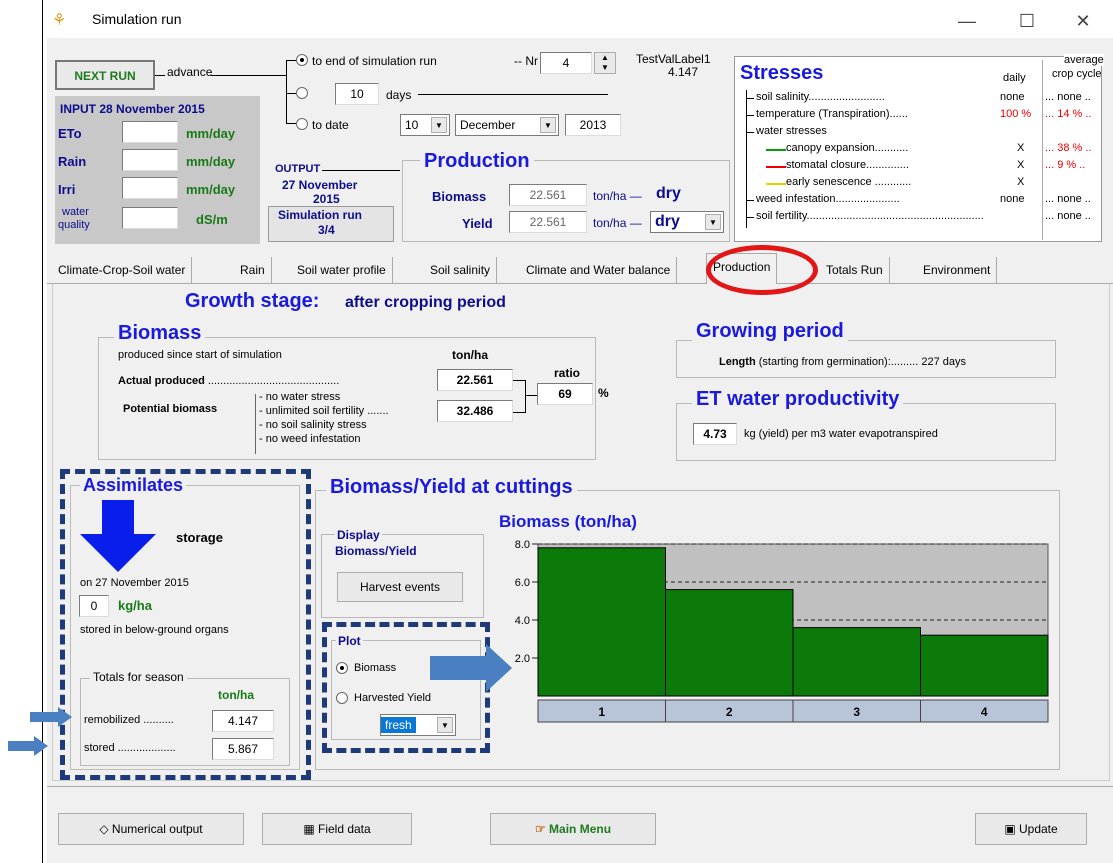 This screenshot has height=863, width=1113. What do you see at coordinates (1038, 829) in the screenshot?
I see `update-label: Update` at bounding box center [1038, 829].